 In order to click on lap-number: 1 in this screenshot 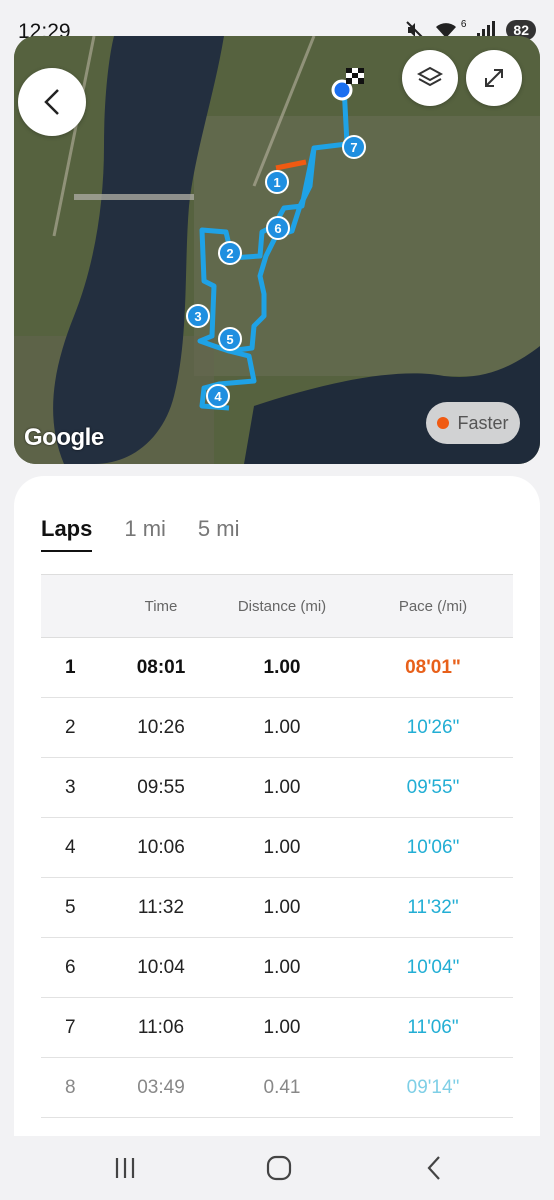, I will do `click(70, 667)`.